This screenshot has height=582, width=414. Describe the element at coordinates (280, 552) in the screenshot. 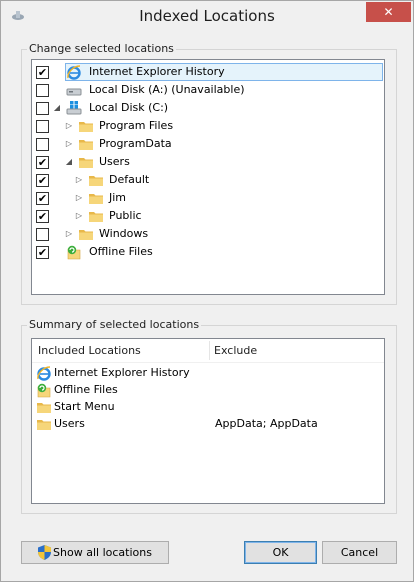

I see `ok-button: OK` at that location.